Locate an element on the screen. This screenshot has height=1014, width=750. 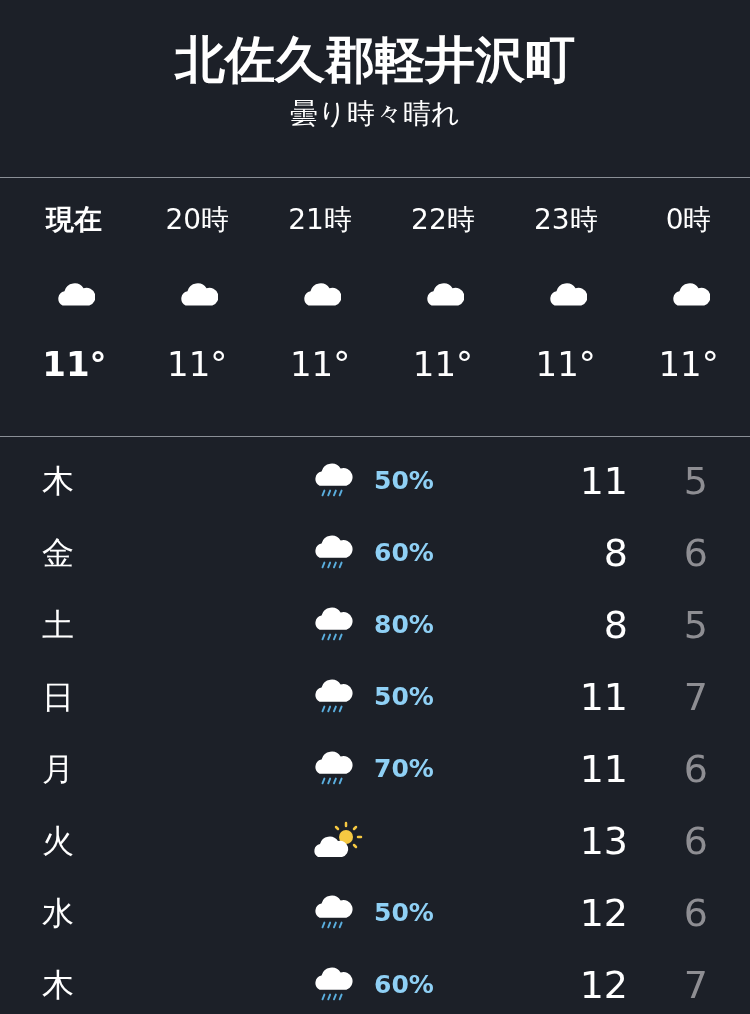
day-label: 土 is located at coordinates (58, 625).